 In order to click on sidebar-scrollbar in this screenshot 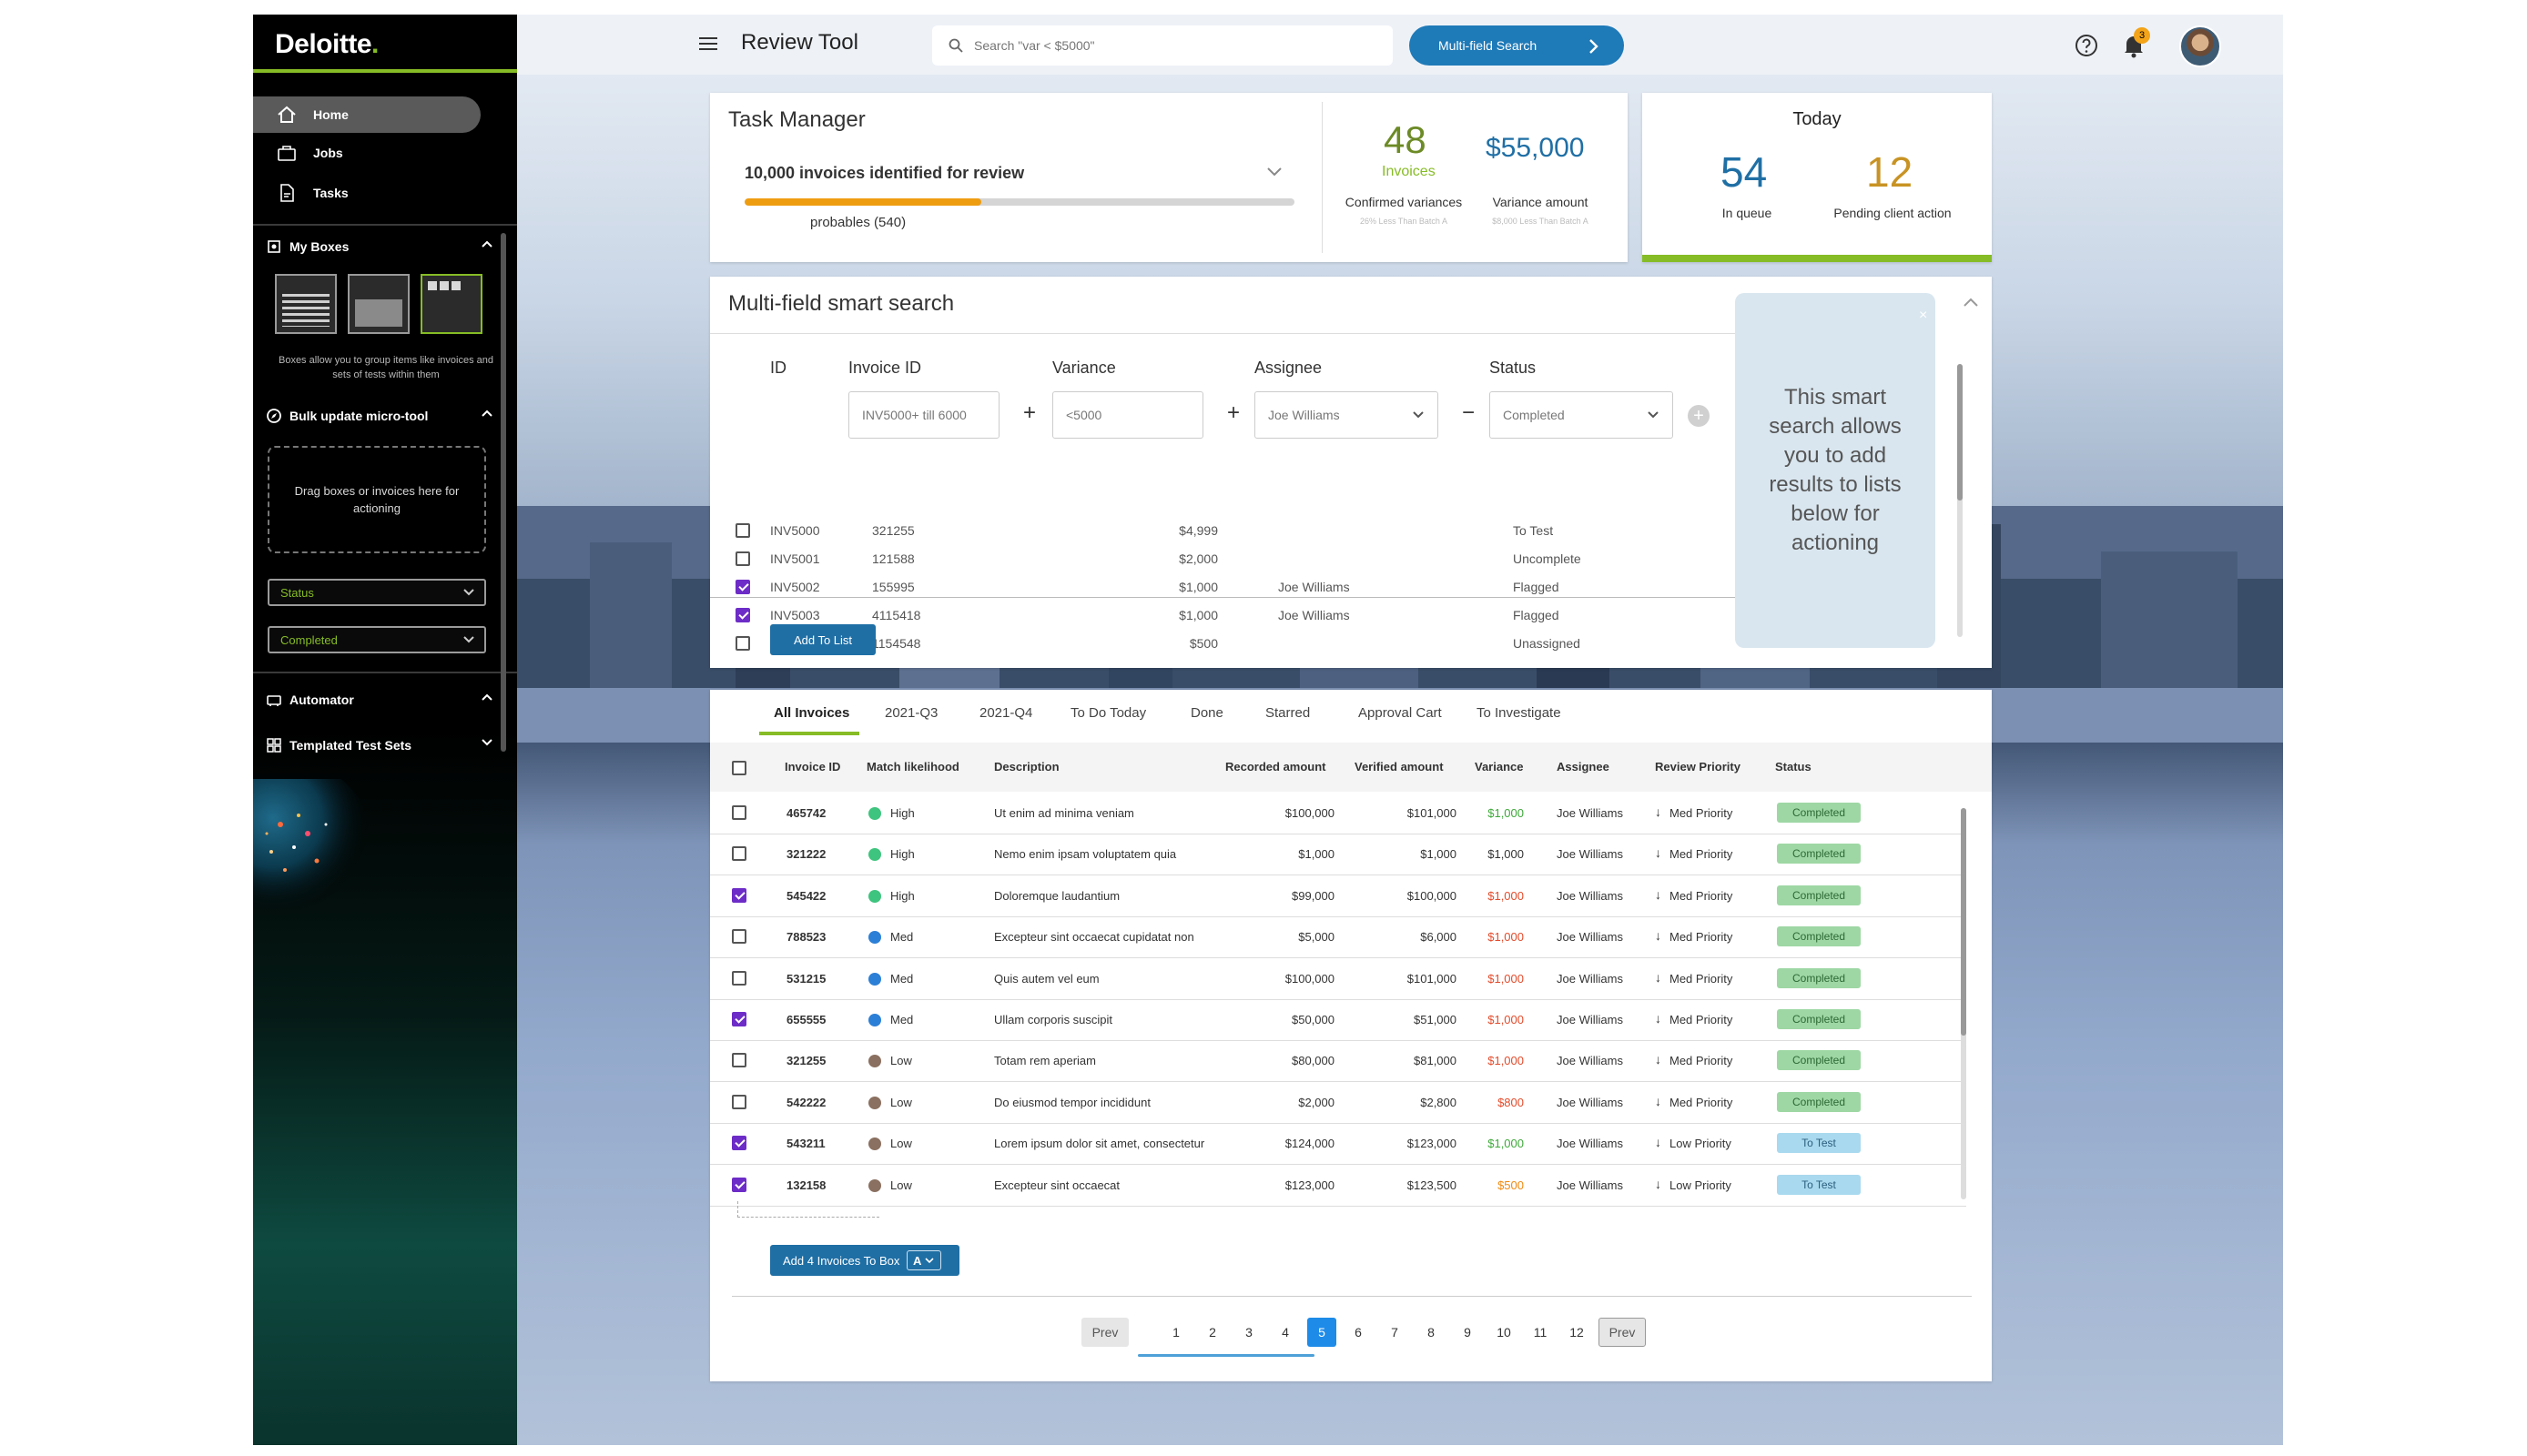, I will do `click(503, 493)`.